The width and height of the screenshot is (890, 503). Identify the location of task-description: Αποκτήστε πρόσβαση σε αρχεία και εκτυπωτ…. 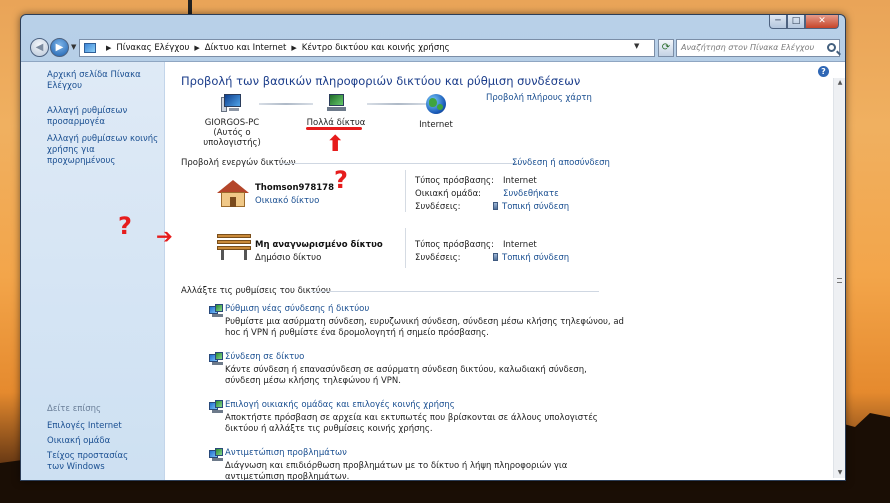
(411, 423).